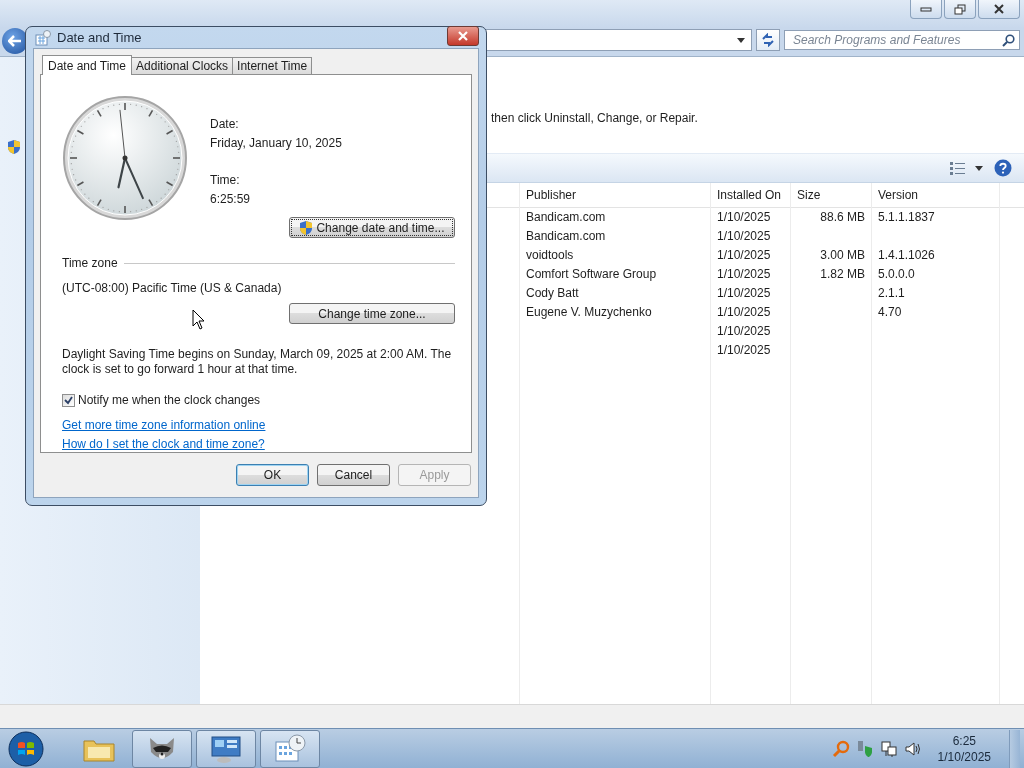 The image size is (1024, 768). I want to click on table-cell-text: 88.6 MB, so click(842, 217).